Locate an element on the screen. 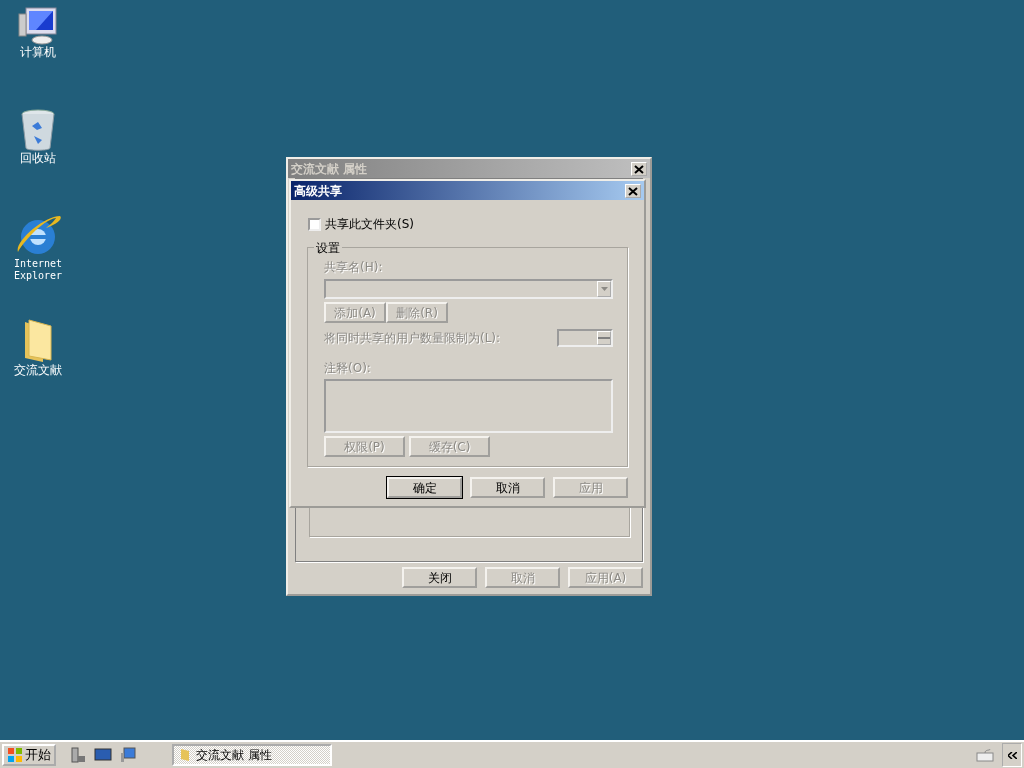 The width and height of the screenshot is (1024, 768). field-label: 共享名(H): is located at coordinates (354, 267).